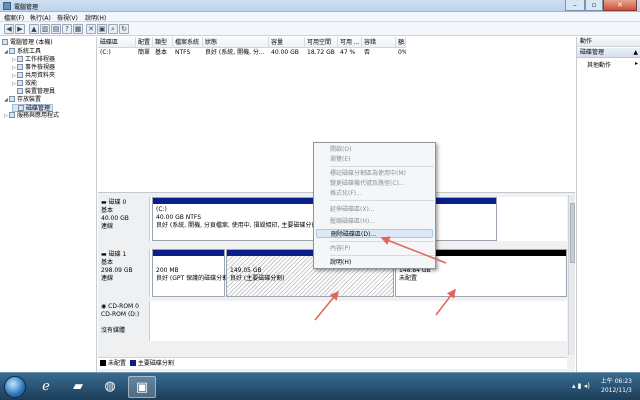 The image size is (640, 400). What do you see at coordinates (340, 149) in the screenshot?
I see `menu-item-open: 開啟(O)` at bounding box center [340, 149].